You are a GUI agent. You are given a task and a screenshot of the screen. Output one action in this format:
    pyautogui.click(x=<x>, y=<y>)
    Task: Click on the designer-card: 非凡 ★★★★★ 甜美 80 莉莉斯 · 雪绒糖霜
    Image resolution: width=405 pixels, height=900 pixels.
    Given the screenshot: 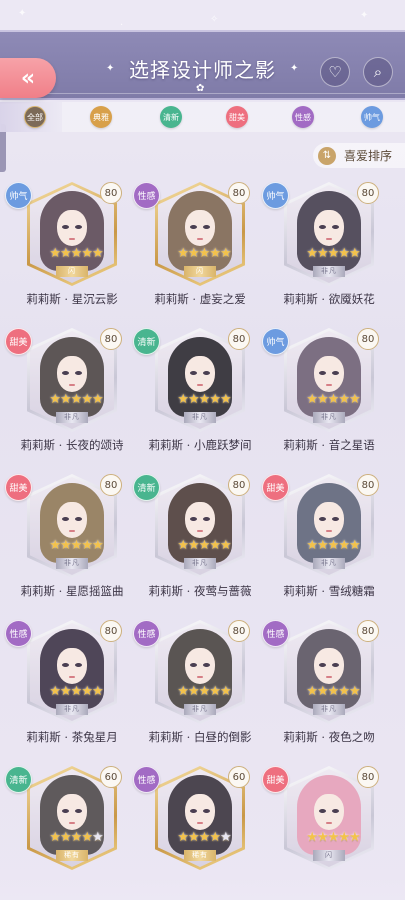 What is the action you would take?
    pyautogui.click(x=320, y=542)
    